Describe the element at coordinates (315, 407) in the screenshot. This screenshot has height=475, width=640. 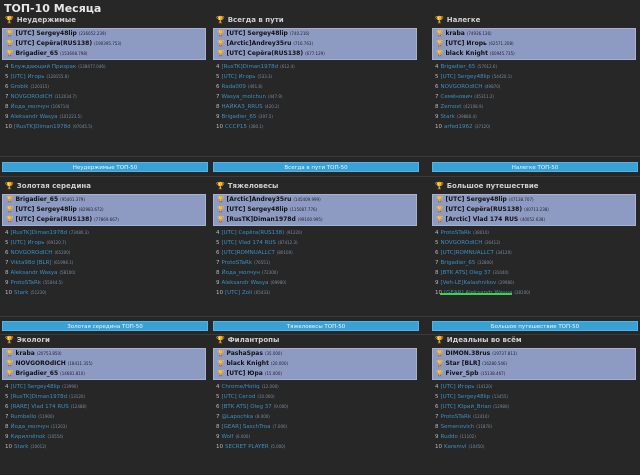
I see `list-item: 6 [BTK ATS] Oleg 37 (9.000)` at that location.